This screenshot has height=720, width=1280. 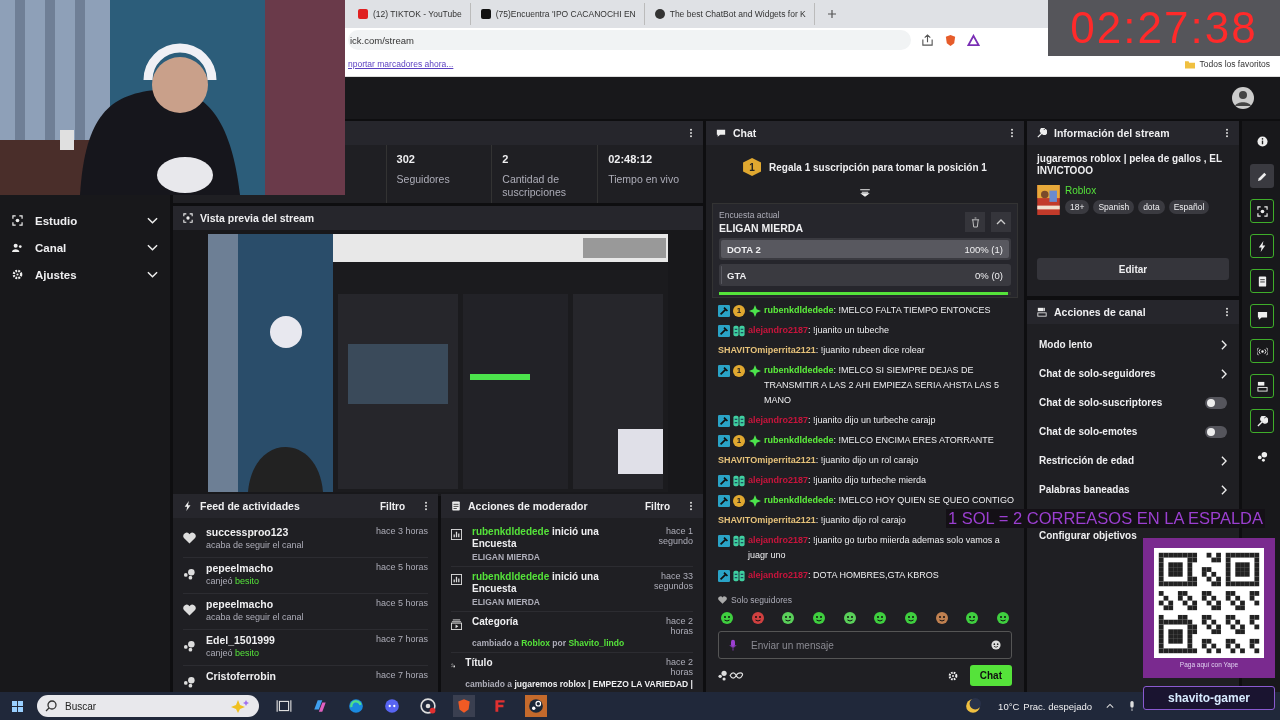 I want to click on channel-action: Chat de solo-emotes, so click(x=1088, y=431).